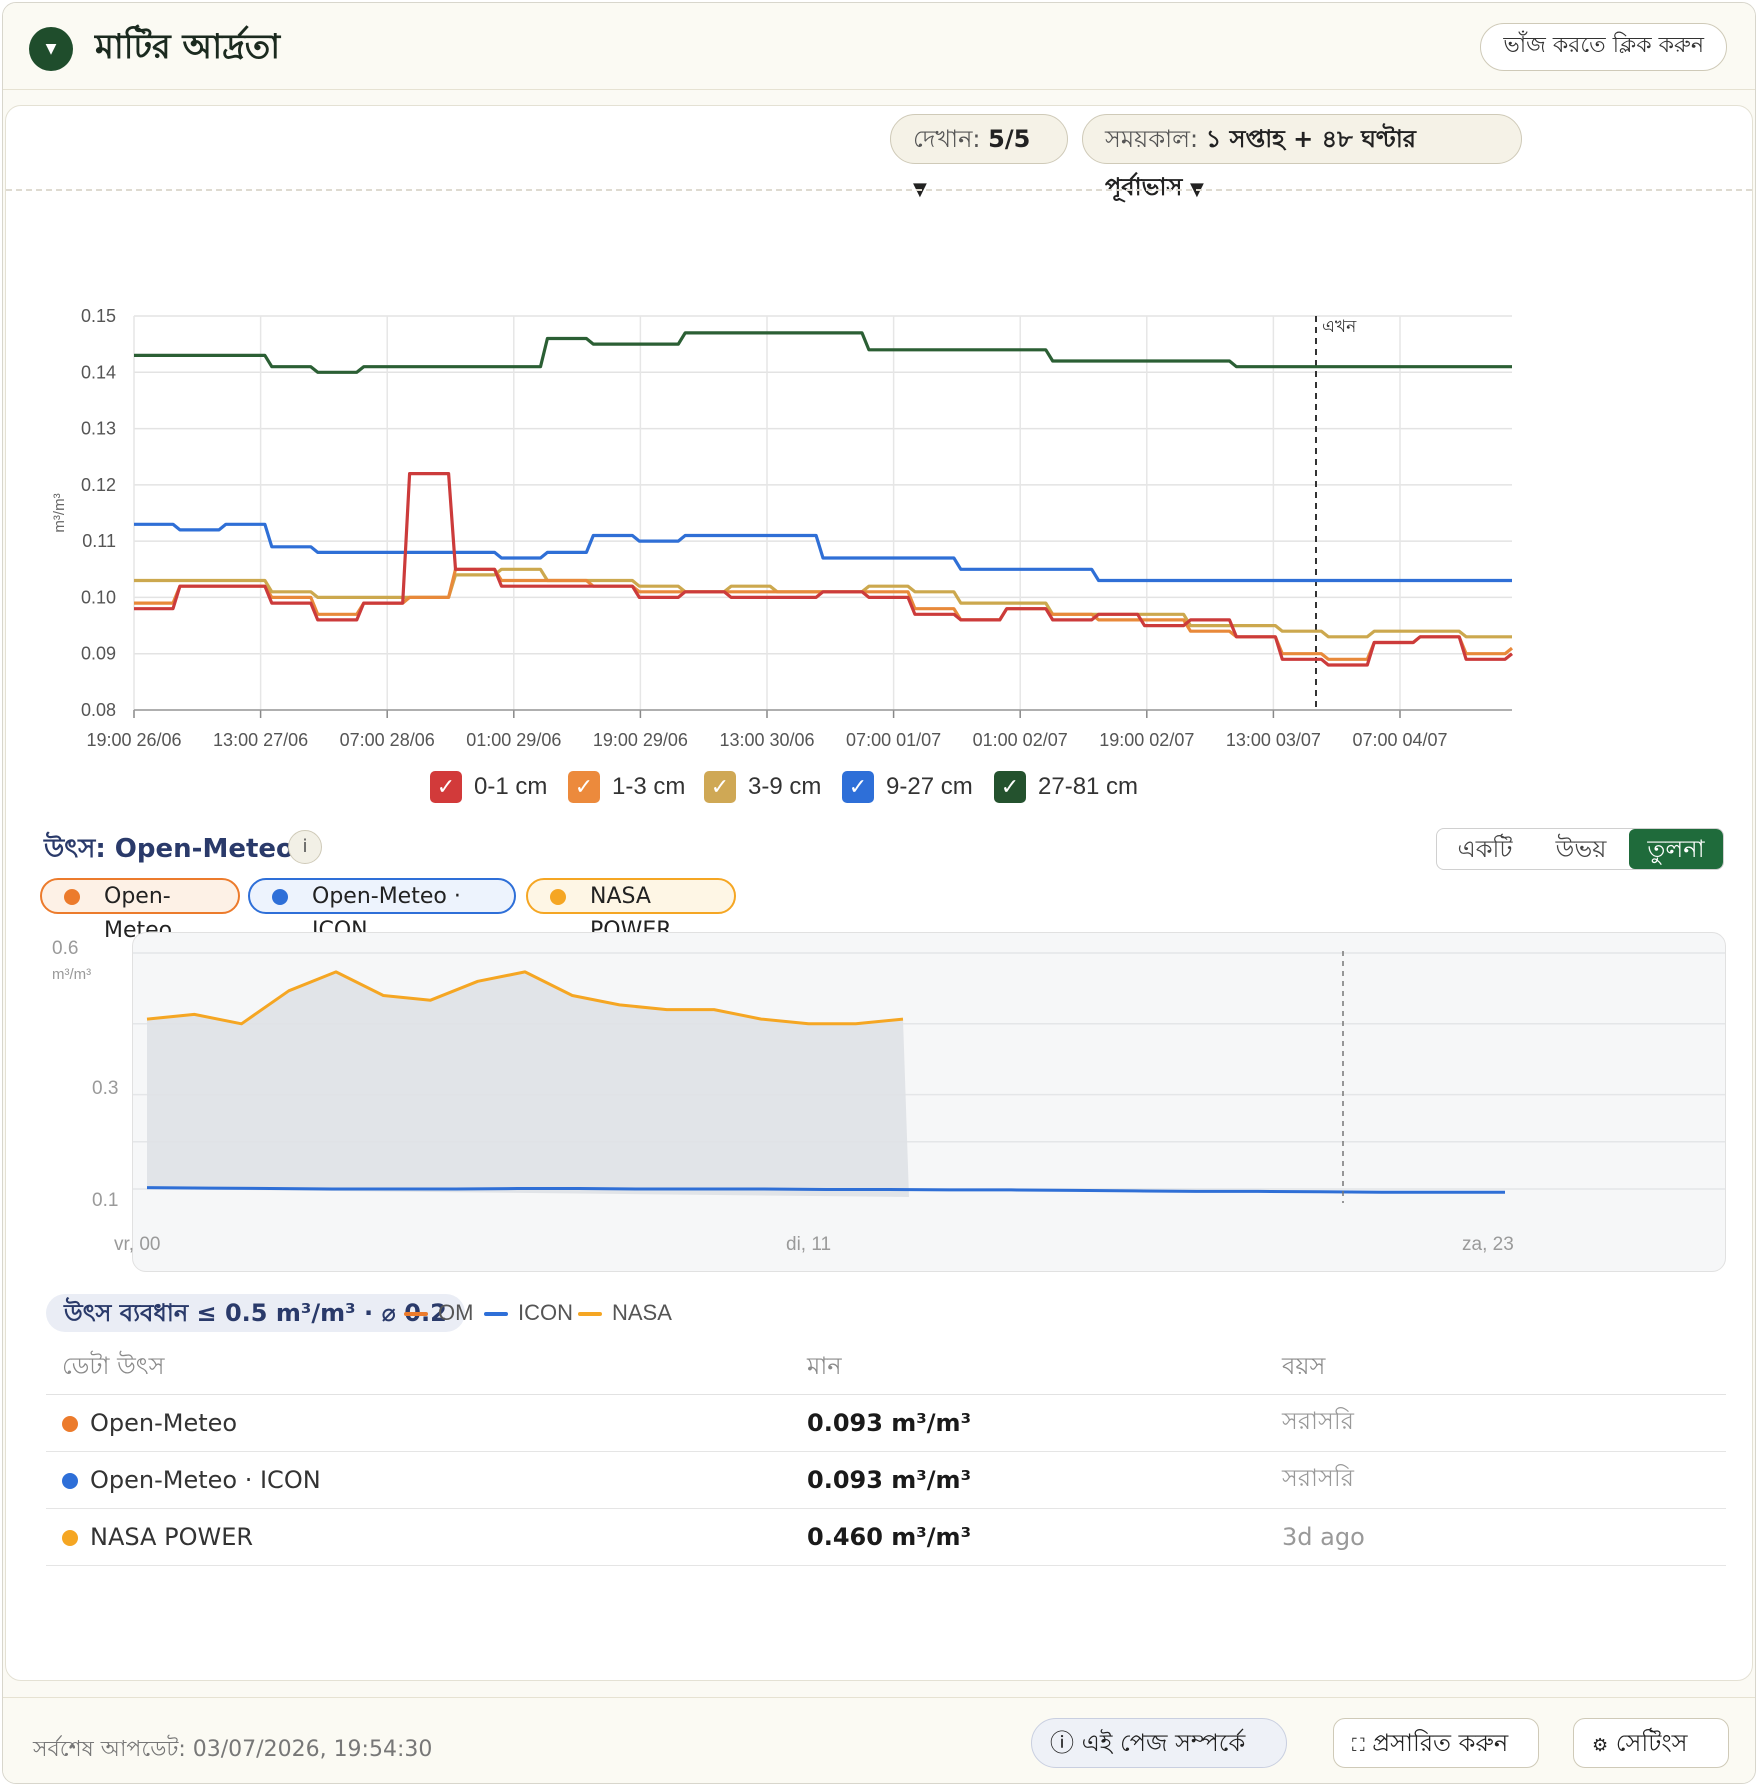 The image size is (1760, 1788). Describe the element at coordinates (1273, 740) in the screenshot. I see `x-tick-label: 13:00 03/07` at that location.